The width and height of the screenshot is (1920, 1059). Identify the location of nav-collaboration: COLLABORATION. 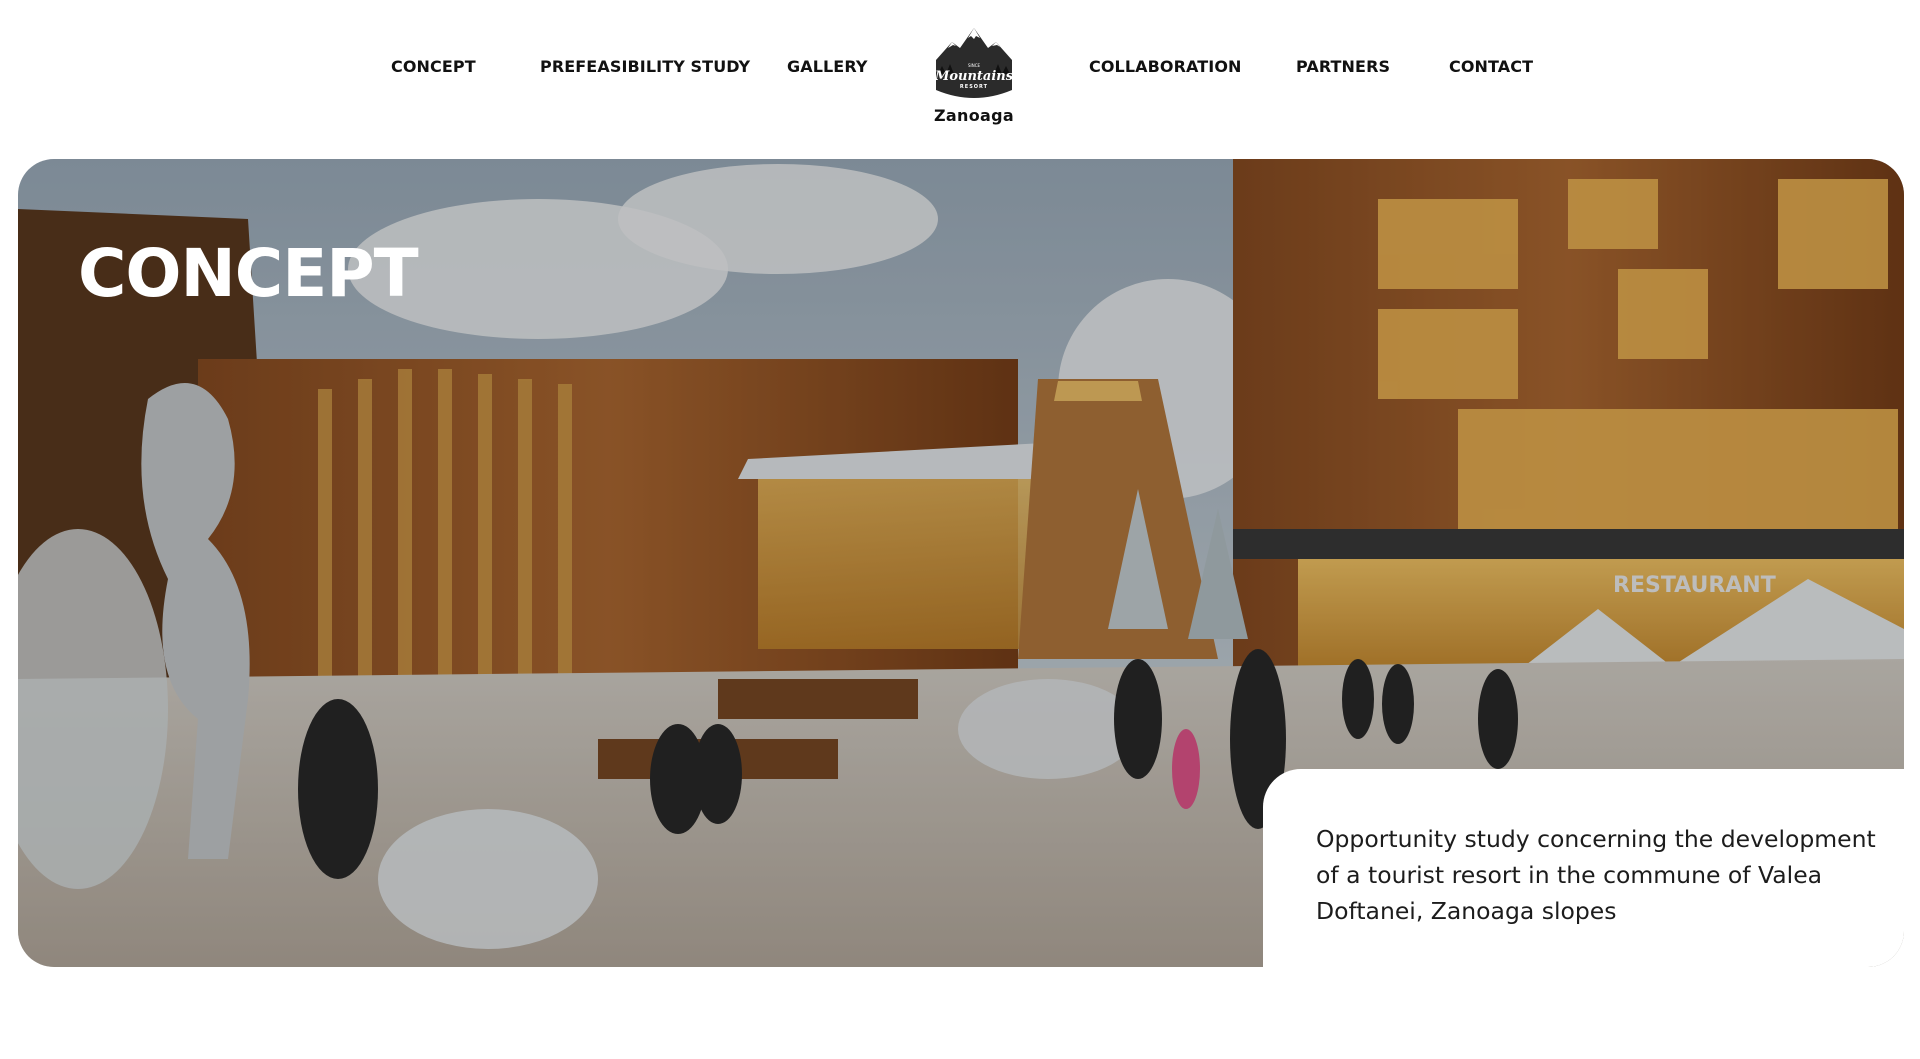
(1165, 66).